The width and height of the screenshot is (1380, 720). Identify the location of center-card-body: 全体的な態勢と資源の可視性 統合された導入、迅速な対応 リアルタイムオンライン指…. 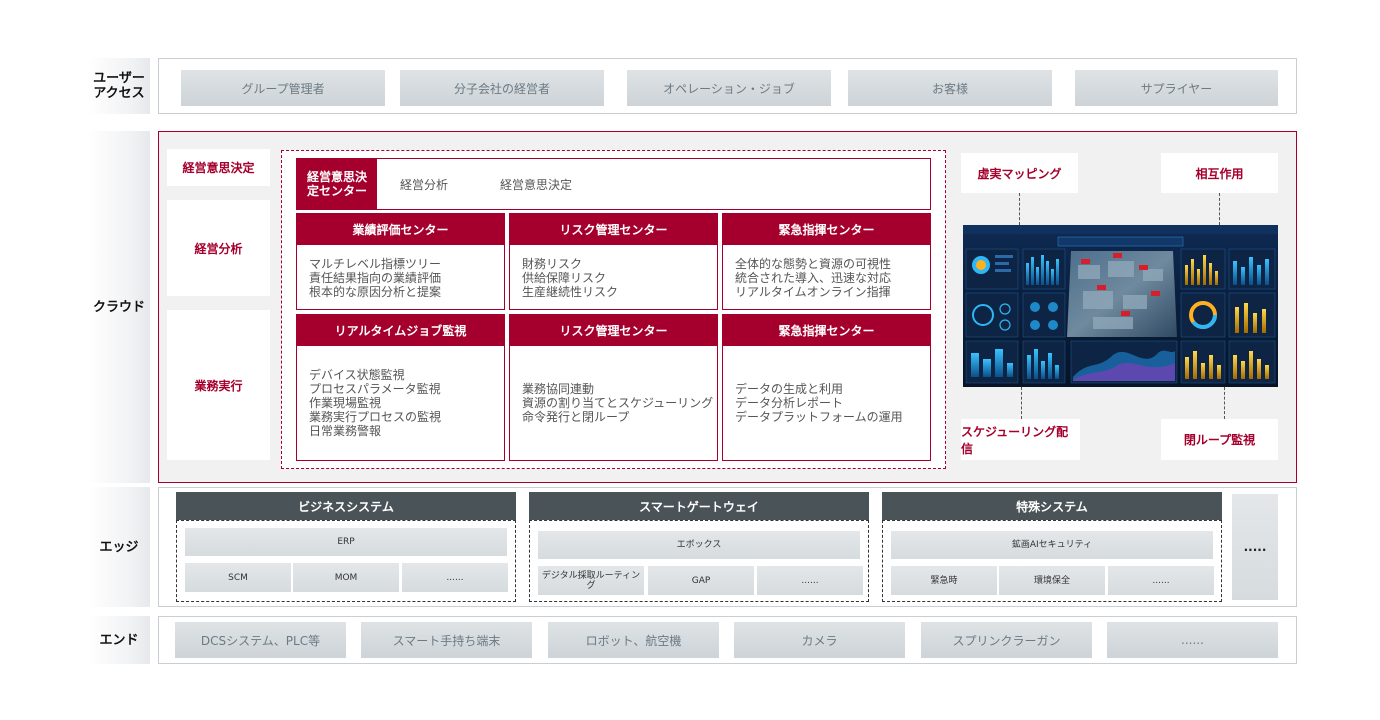
(829, 278).